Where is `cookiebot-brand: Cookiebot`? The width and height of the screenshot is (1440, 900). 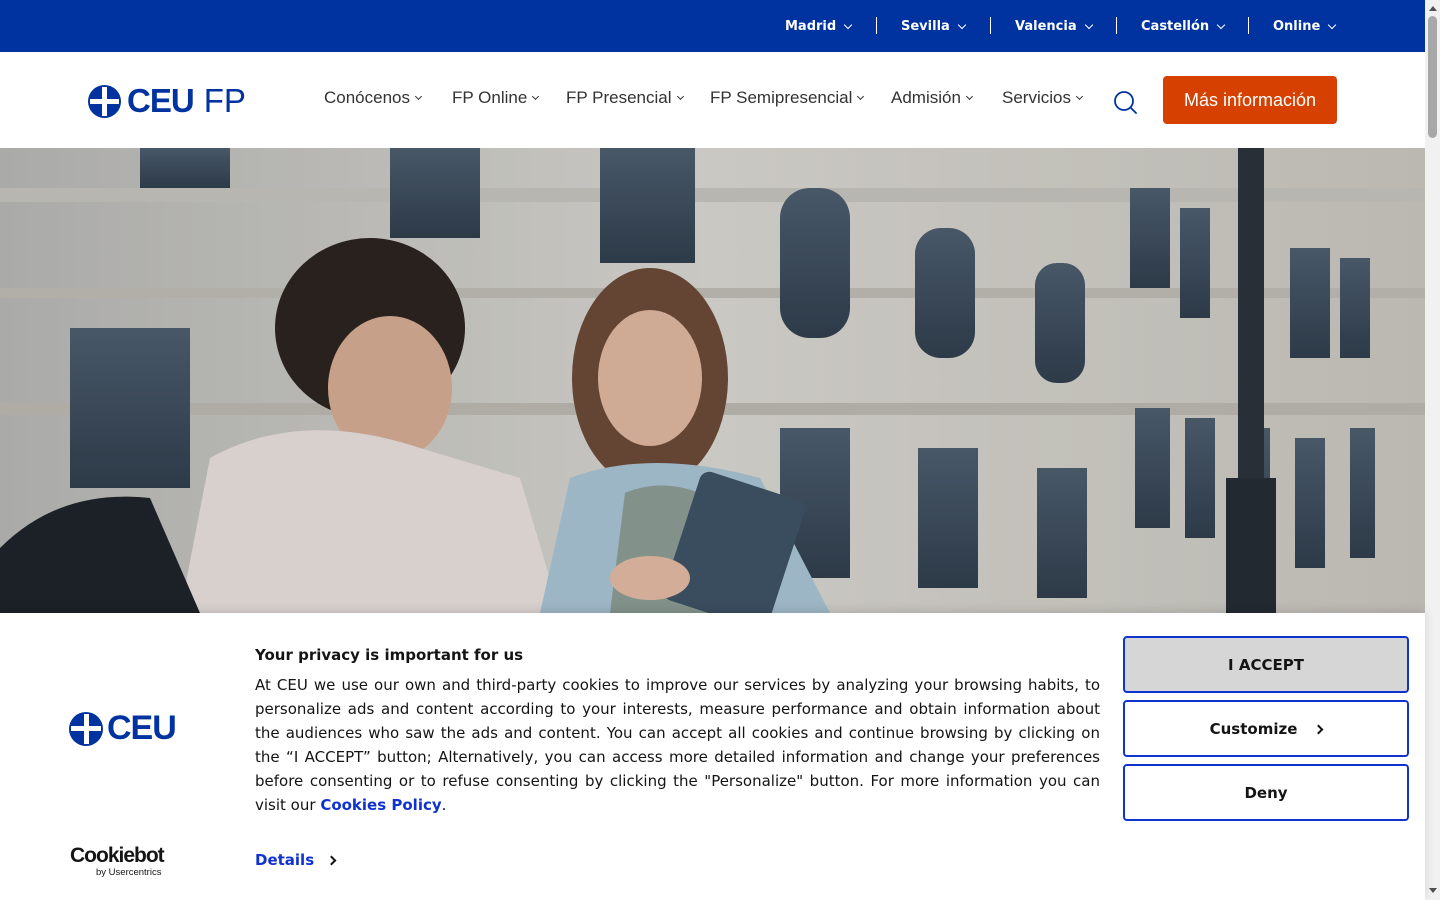
cookiebot-brand: Cookiebot is located at coordinates (117, 855).